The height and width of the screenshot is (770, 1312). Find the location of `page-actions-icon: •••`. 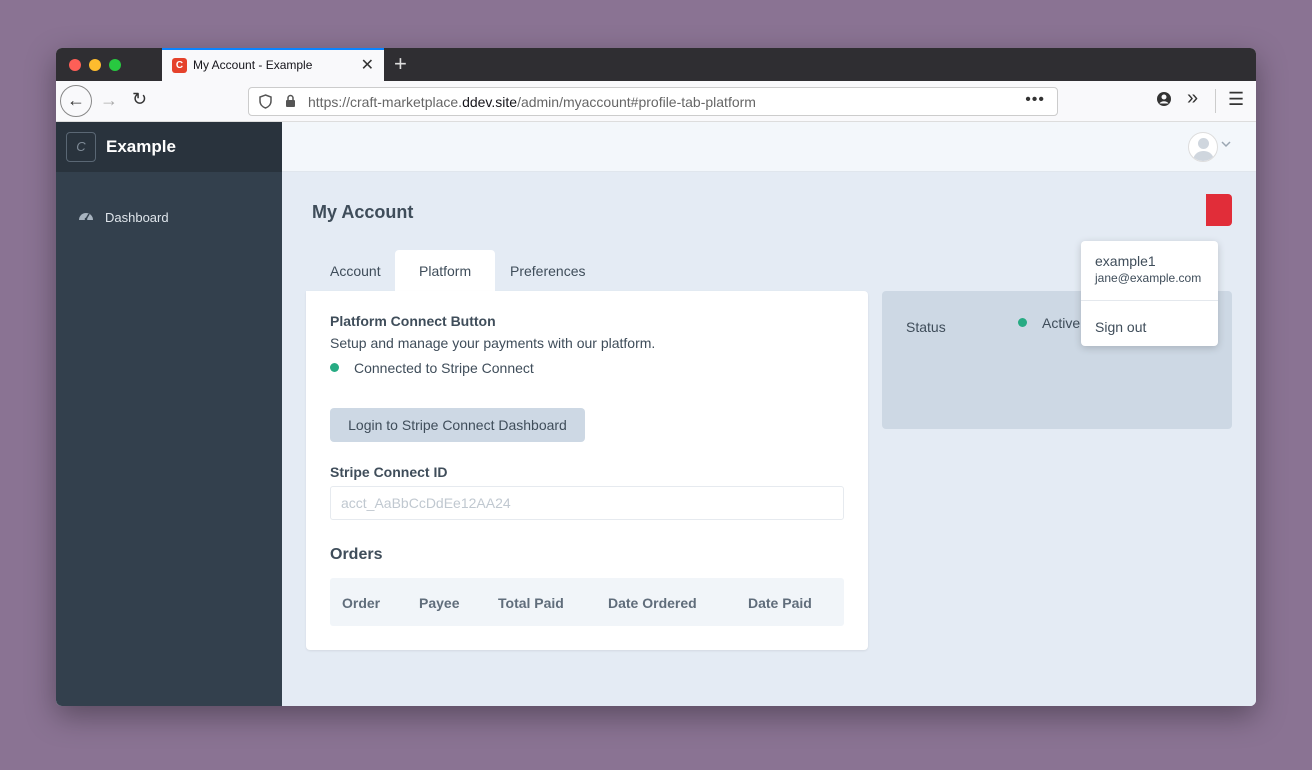

page-actions-icon: ••• is located at coordinates (1035, 100).